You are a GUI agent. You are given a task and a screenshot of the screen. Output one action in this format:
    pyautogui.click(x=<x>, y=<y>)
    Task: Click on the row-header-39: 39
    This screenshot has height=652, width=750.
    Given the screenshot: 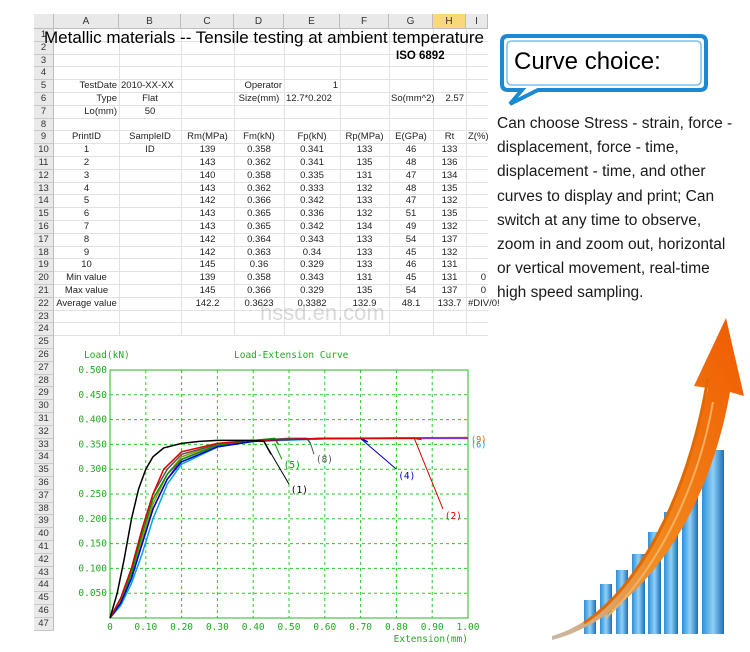 What is the action you would take?
    pyautogui.click(x=44, y=522)
    